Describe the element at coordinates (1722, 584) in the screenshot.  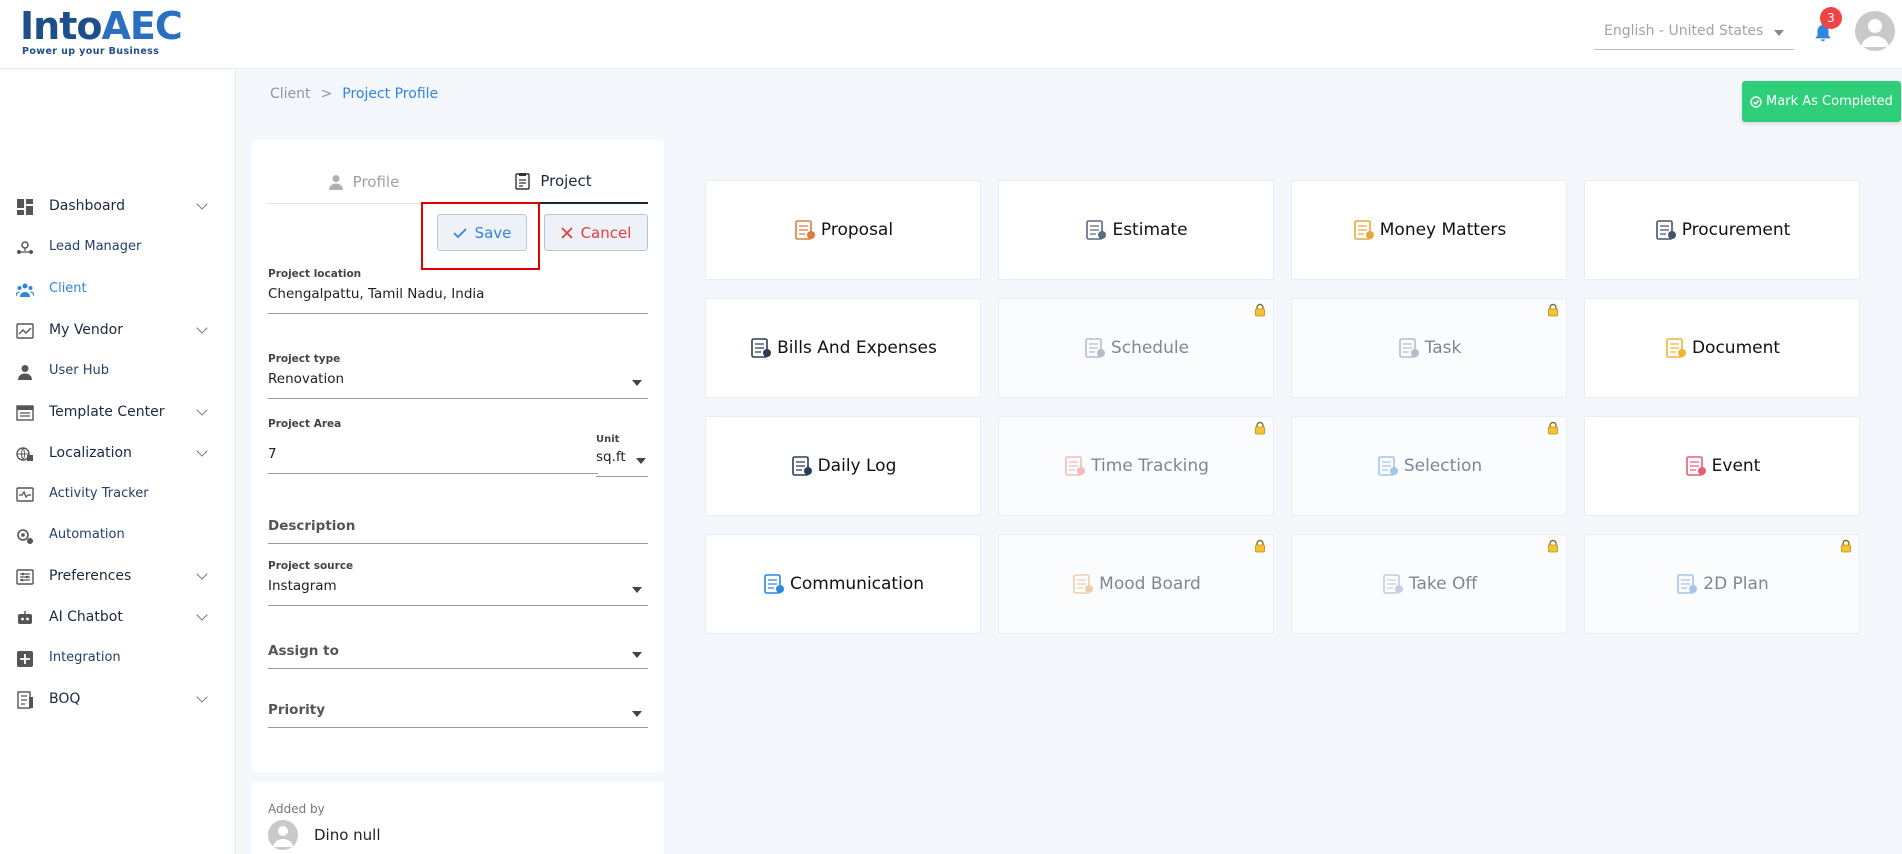
I see `module-tile-2d-plan: 2D Plan` at that location.